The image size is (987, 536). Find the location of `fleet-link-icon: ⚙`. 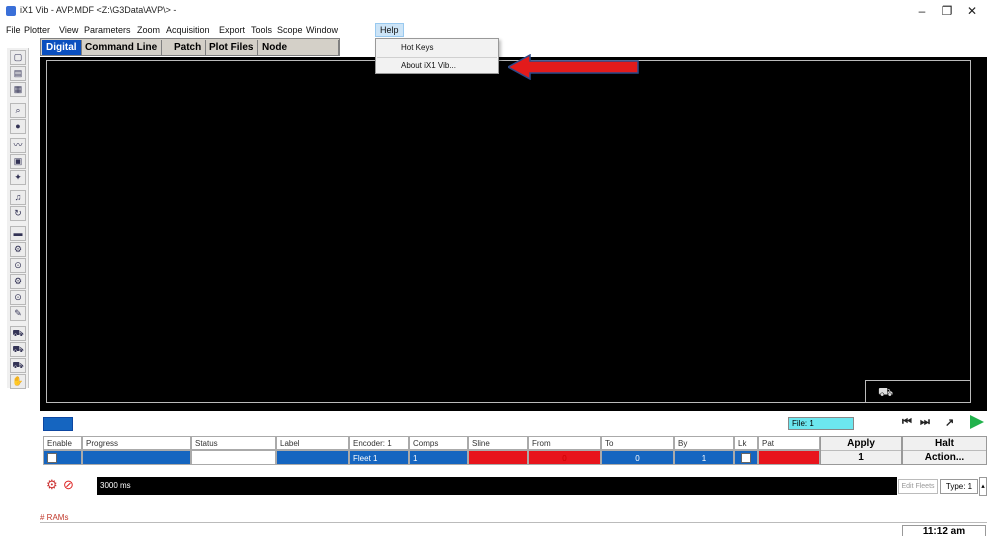

fleet-link-icon: ⚙ is located at coordinates (52, 485).